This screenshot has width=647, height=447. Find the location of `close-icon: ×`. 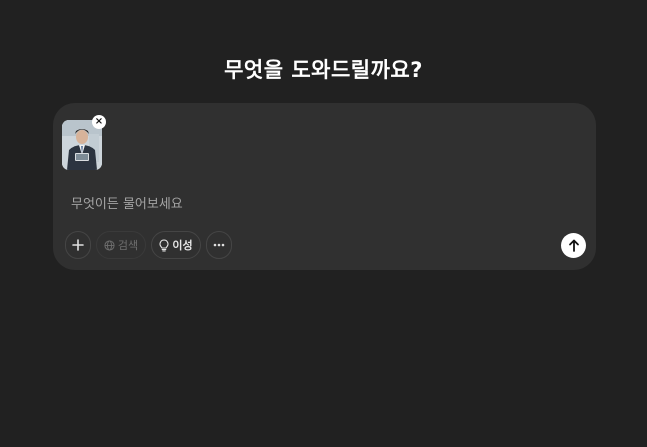

close-icon: × is located at coordinates (99, 121).